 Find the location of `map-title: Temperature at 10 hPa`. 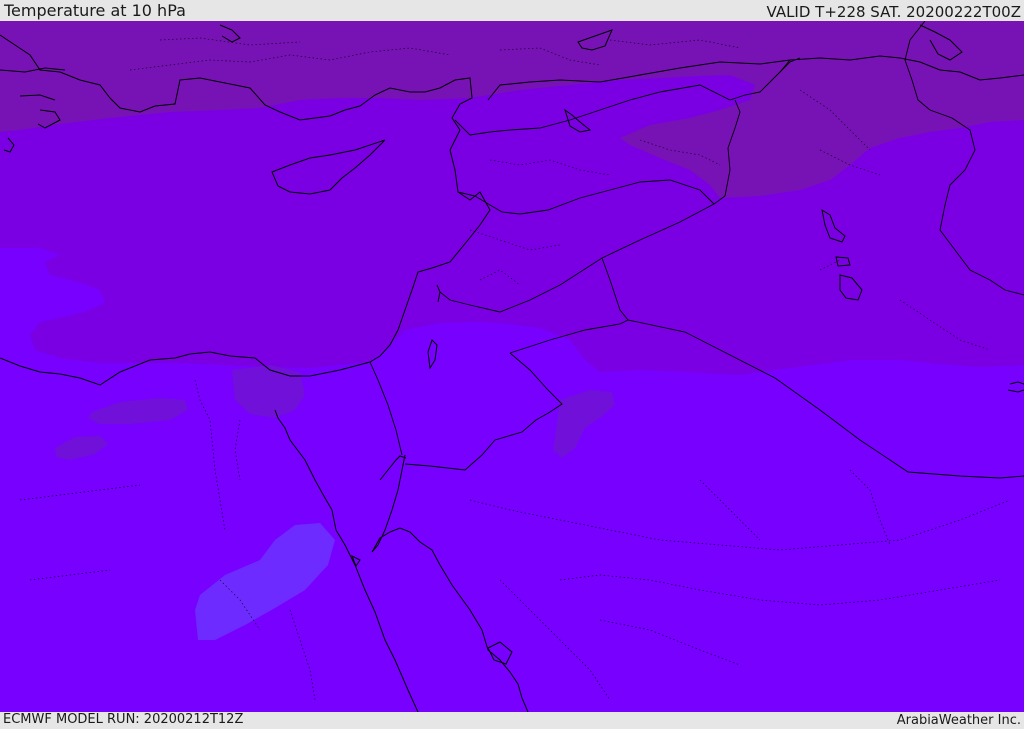

map-title: Temperature at 10 hPa is located at coordinates (95, 10).